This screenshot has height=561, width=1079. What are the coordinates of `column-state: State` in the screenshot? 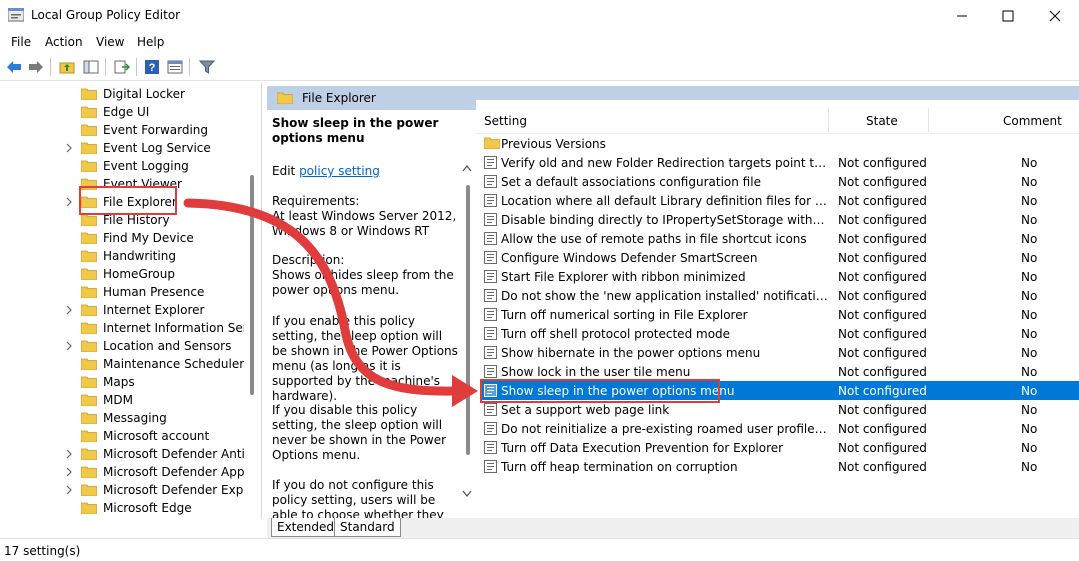 It's located at (882, 121).